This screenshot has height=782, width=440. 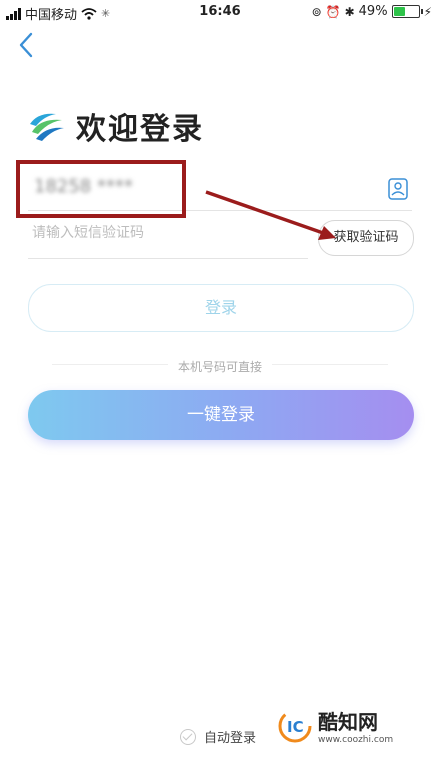 What do you see at coordinates (366, 238) in the screenshot?
I see `get-code-button: 获取验证码` at bounding box center [366, 238].